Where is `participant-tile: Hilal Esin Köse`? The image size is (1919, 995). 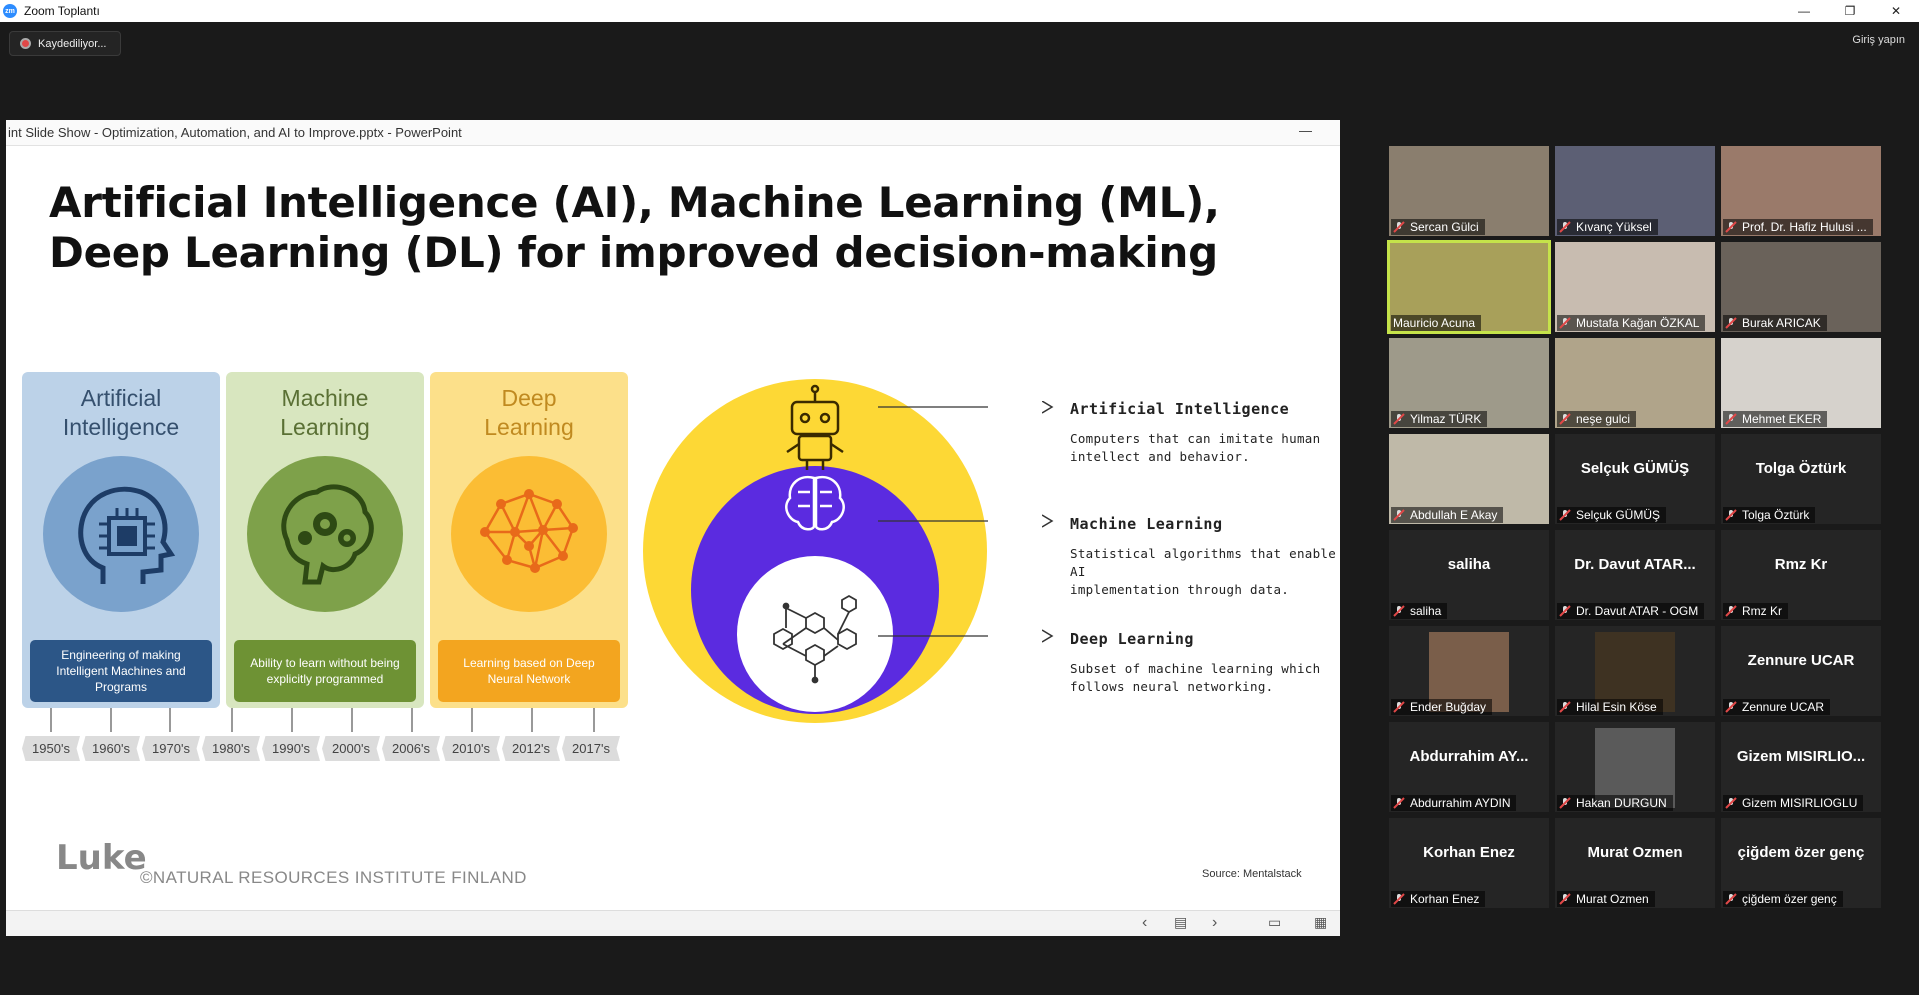 participant-tile: Hilal Esin Köse is located at coordinates (1635, 671).